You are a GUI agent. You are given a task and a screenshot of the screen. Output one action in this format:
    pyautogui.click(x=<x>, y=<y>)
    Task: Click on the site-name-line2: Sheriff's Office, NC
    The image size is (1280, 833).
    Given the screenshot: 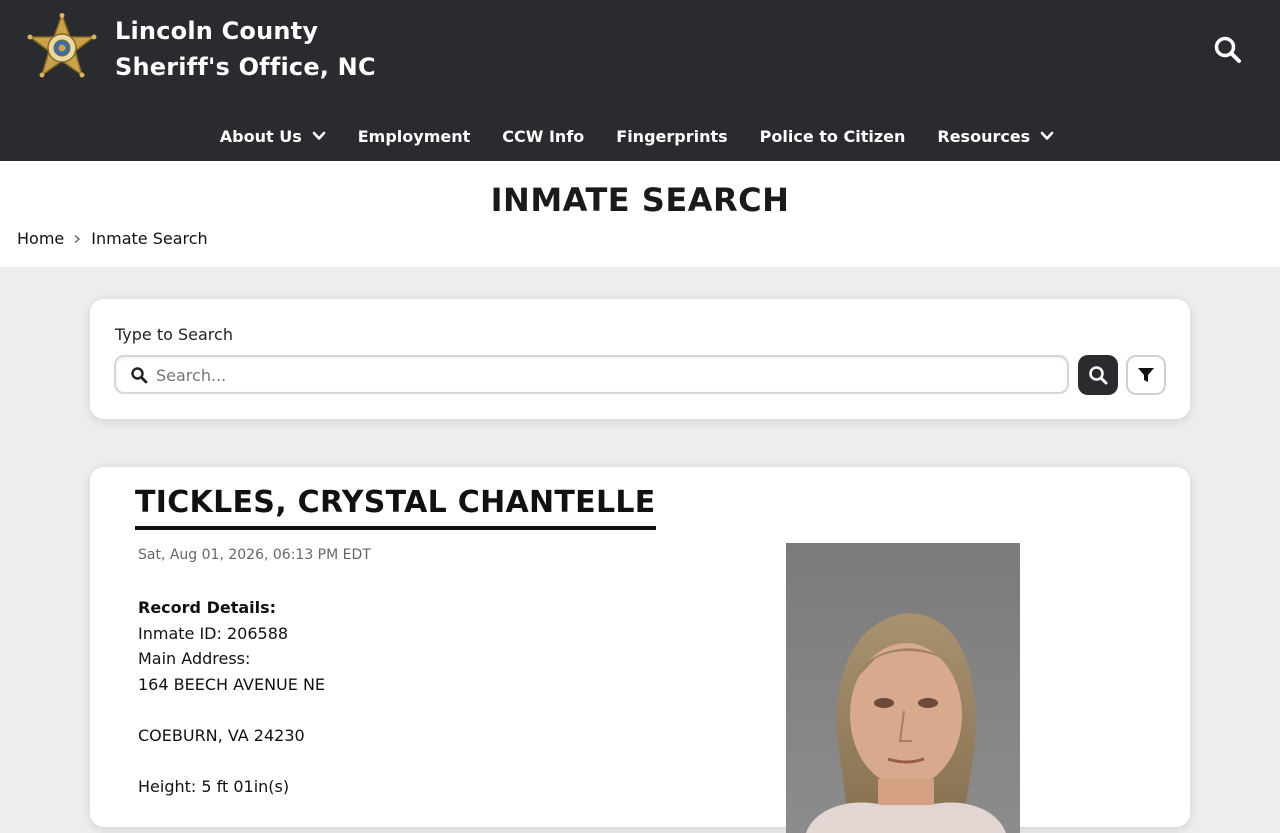 What is the action you would take?
    pyautogui.click(x=245, y=67)
    